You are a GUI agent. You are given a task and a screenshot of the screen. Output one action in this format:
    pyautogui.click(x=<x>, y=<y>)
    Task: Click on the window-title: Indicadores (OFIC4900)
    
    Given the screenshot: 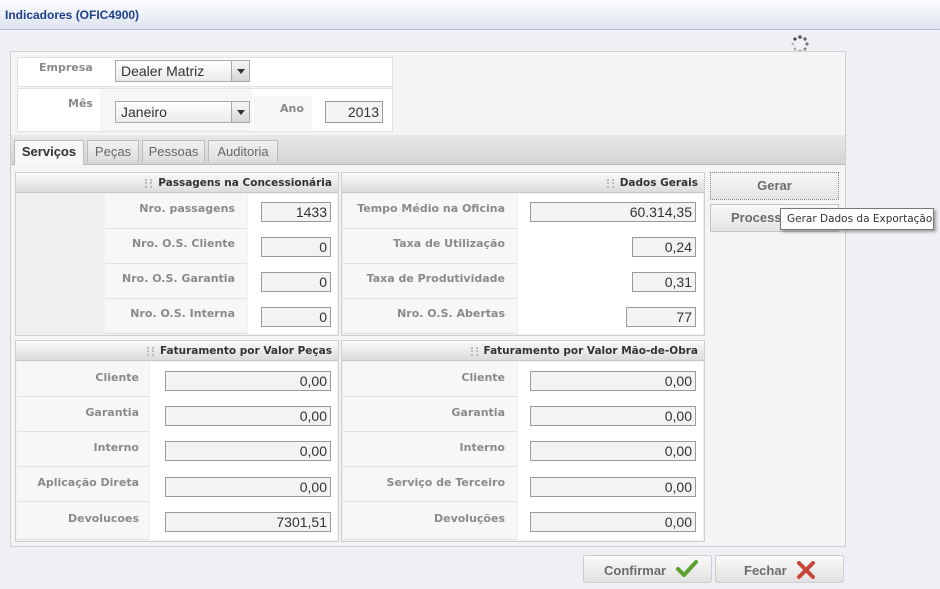 What is the action you would take?
    pyautogui.click(x=72, y=15)
    